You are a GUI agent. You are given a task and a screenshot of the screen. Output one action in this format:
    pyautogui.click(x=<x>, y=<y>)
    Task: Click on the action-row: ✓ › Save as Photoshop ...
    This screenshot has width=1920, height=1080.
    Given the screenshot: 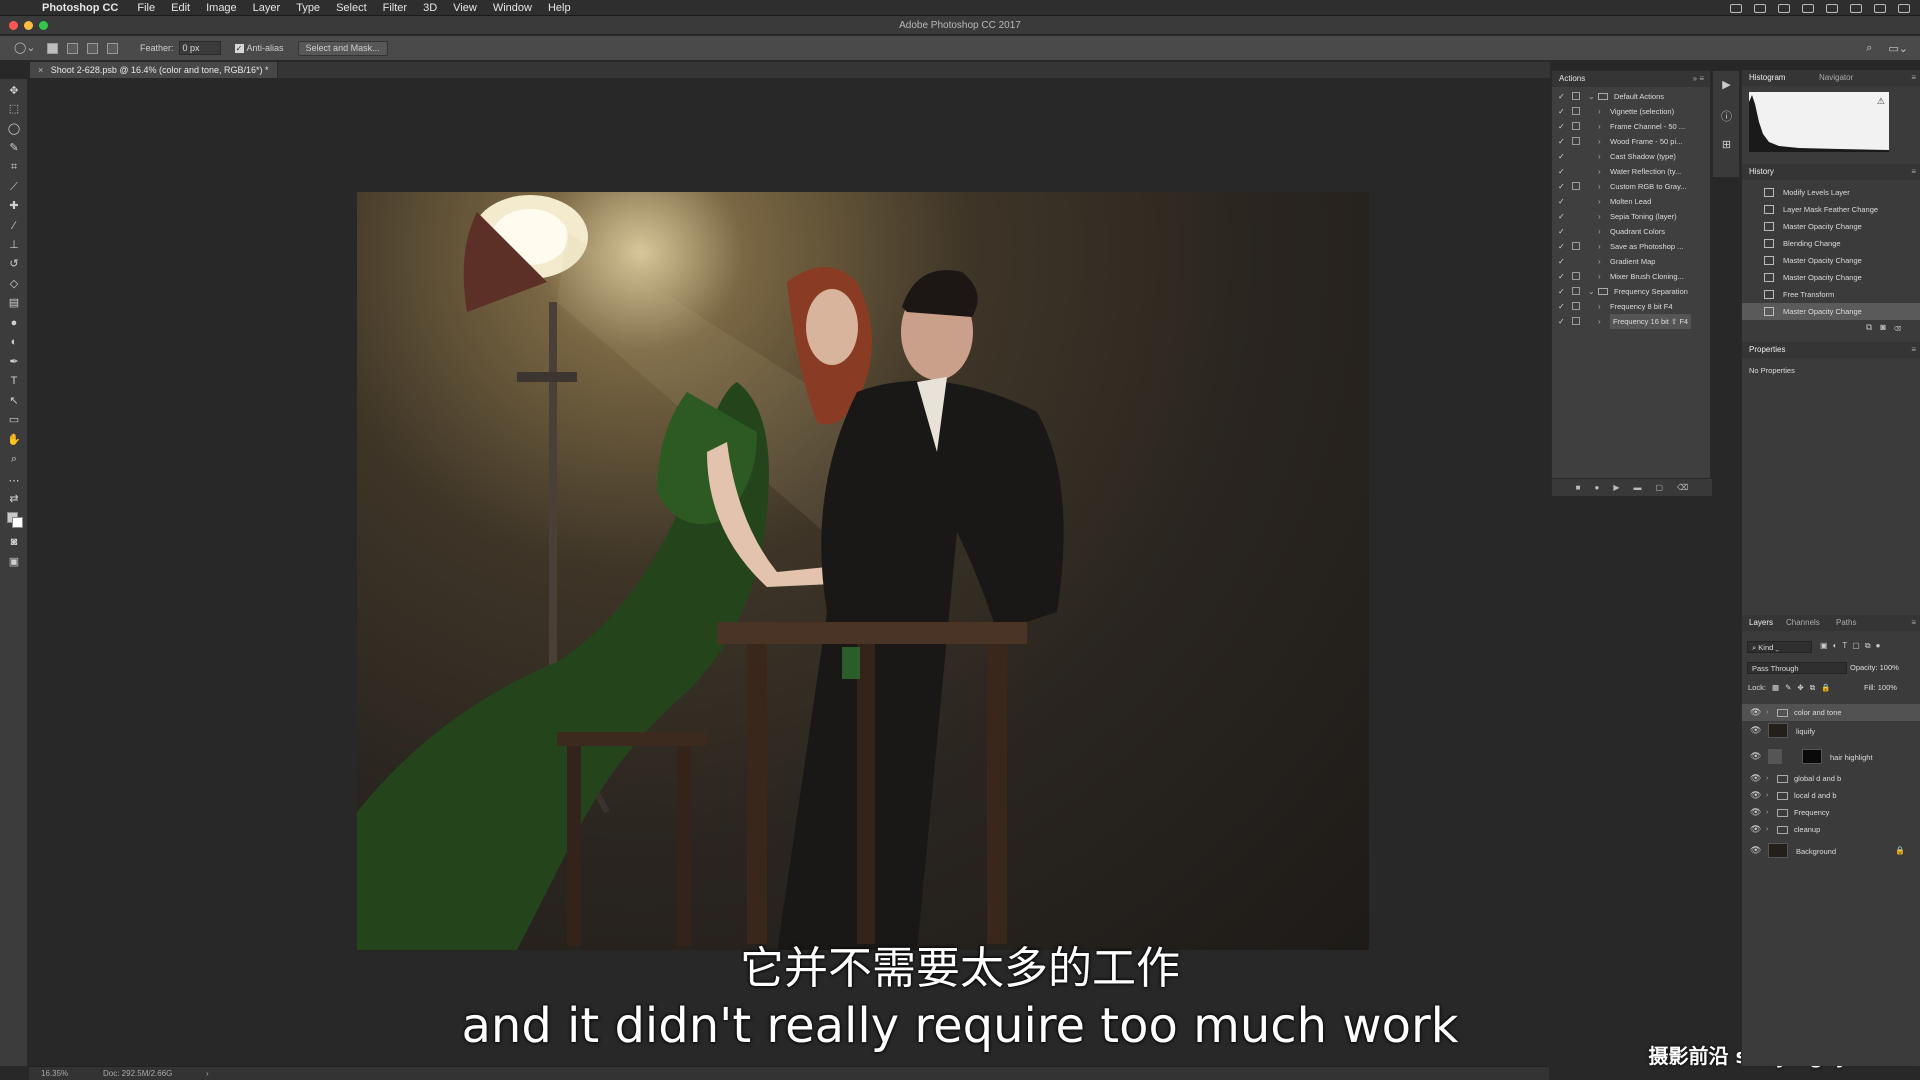 What is the action you would take?
    pyautogui.click(x=1632, y=246)
    